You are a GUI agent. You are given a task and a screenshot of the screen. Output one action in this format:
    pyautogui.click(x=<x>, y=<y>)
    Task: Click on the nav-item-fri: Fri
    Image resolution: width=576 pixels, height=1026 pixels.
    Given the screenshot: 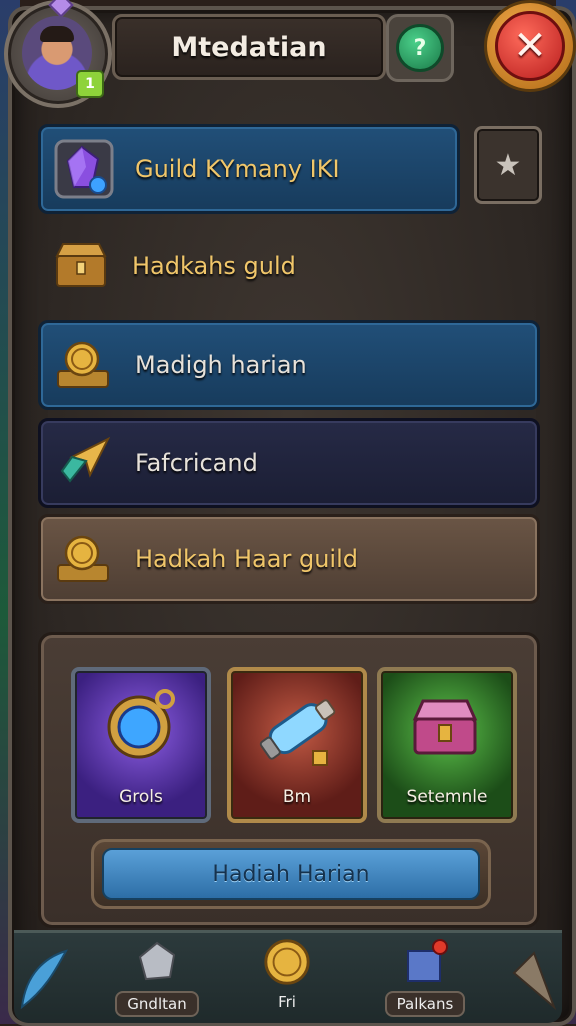 What is the action you would take?
    pyautogui.click(x=287, y=979)
    